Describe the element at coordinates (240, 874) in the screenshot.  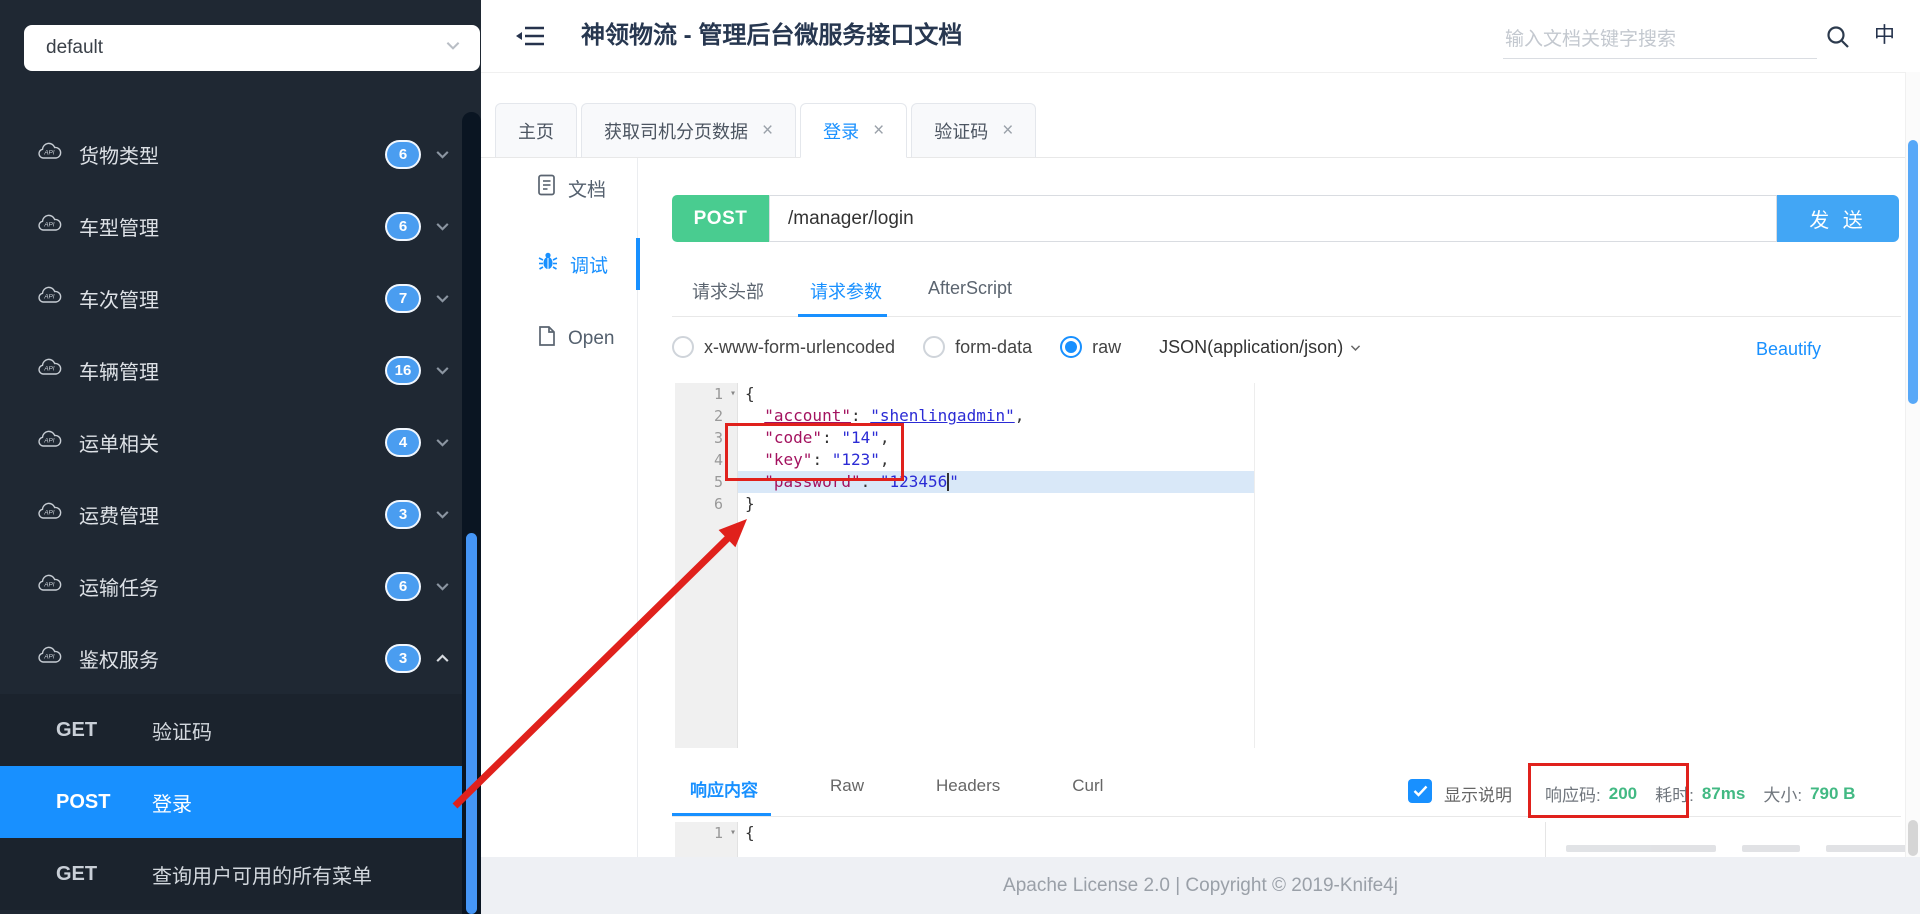
I see `endpoint-item-2: GET 查询用户可用的所有菜单` at that location.